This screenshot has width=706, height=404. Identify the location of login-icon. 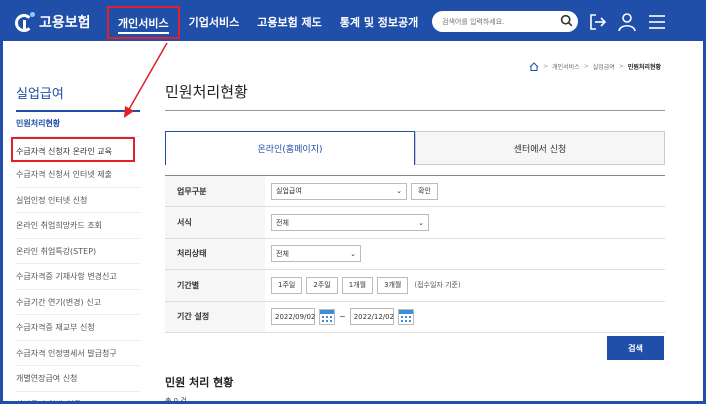
(598, 22).